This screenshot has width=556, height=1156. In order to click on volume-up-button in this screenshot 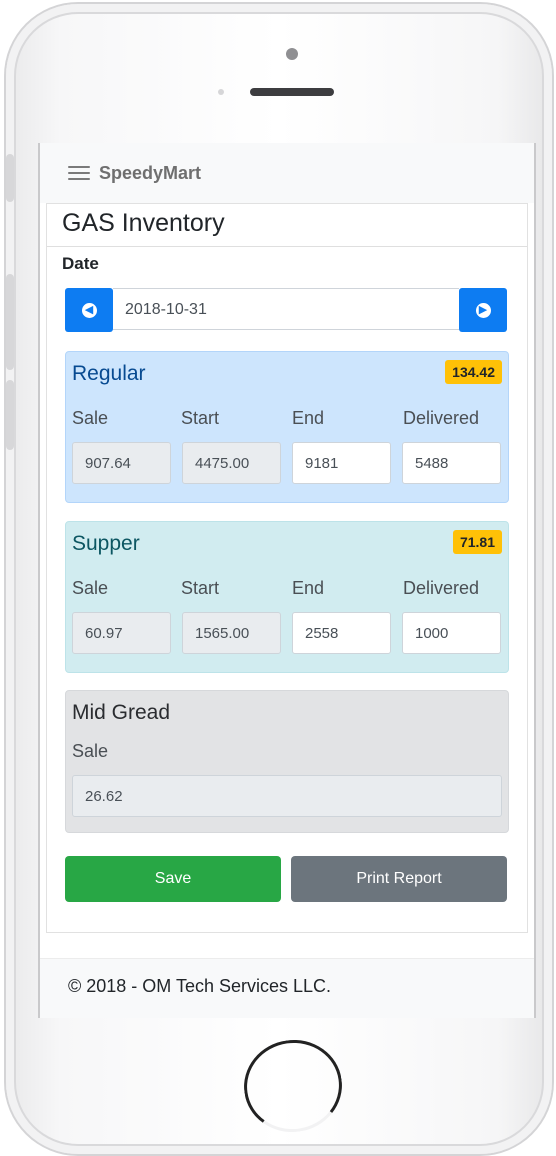, I will do `click(10, 322)`.